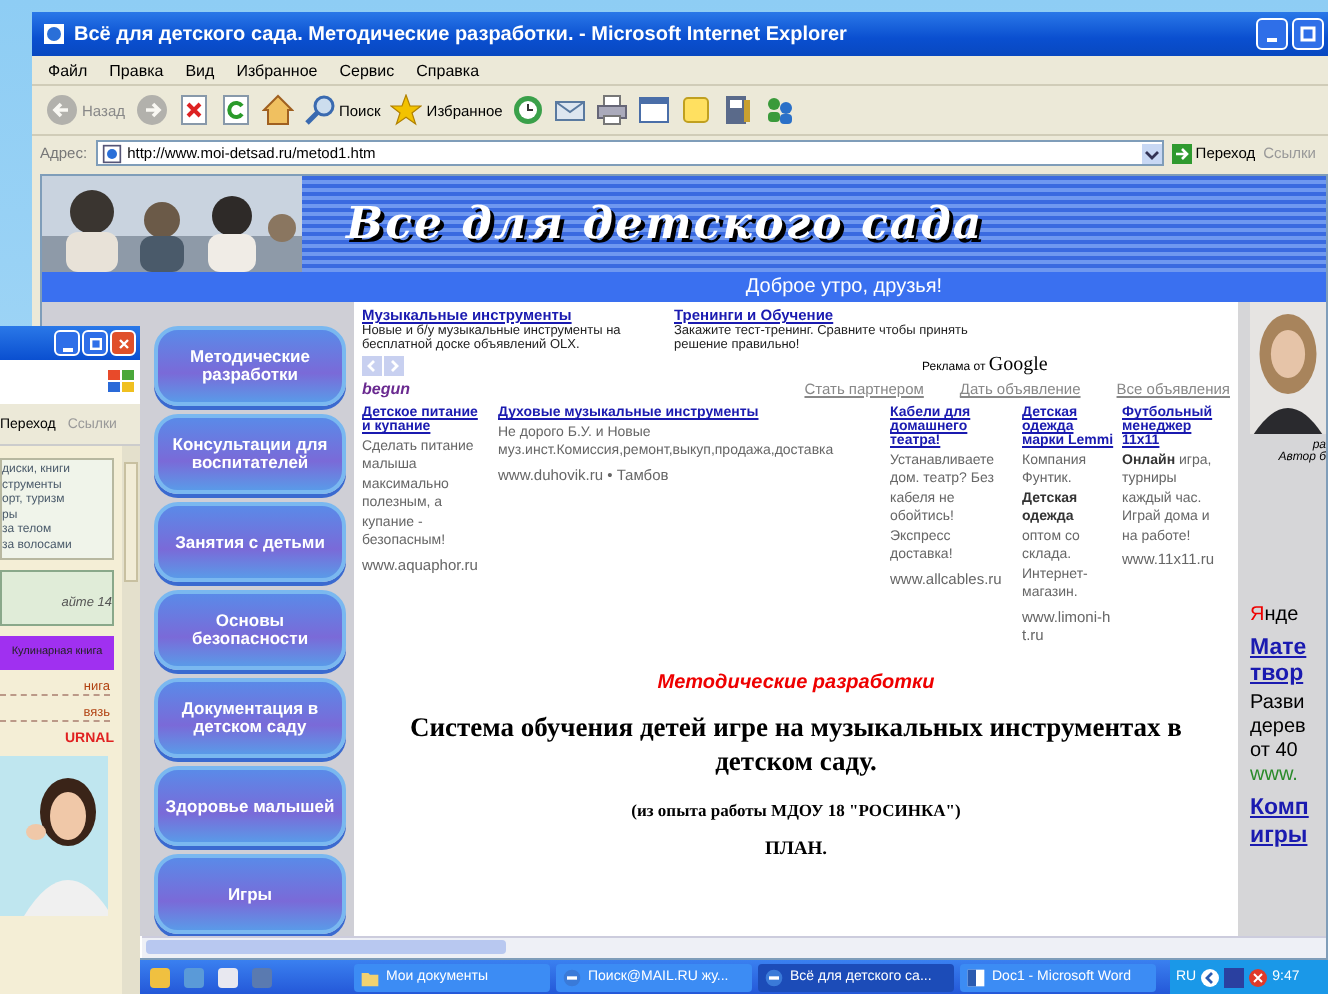  What do you see at coordinates (250, 366) in the screenshot?
I see `nav-button: Методические разработки` at bounding box center [250, 366].